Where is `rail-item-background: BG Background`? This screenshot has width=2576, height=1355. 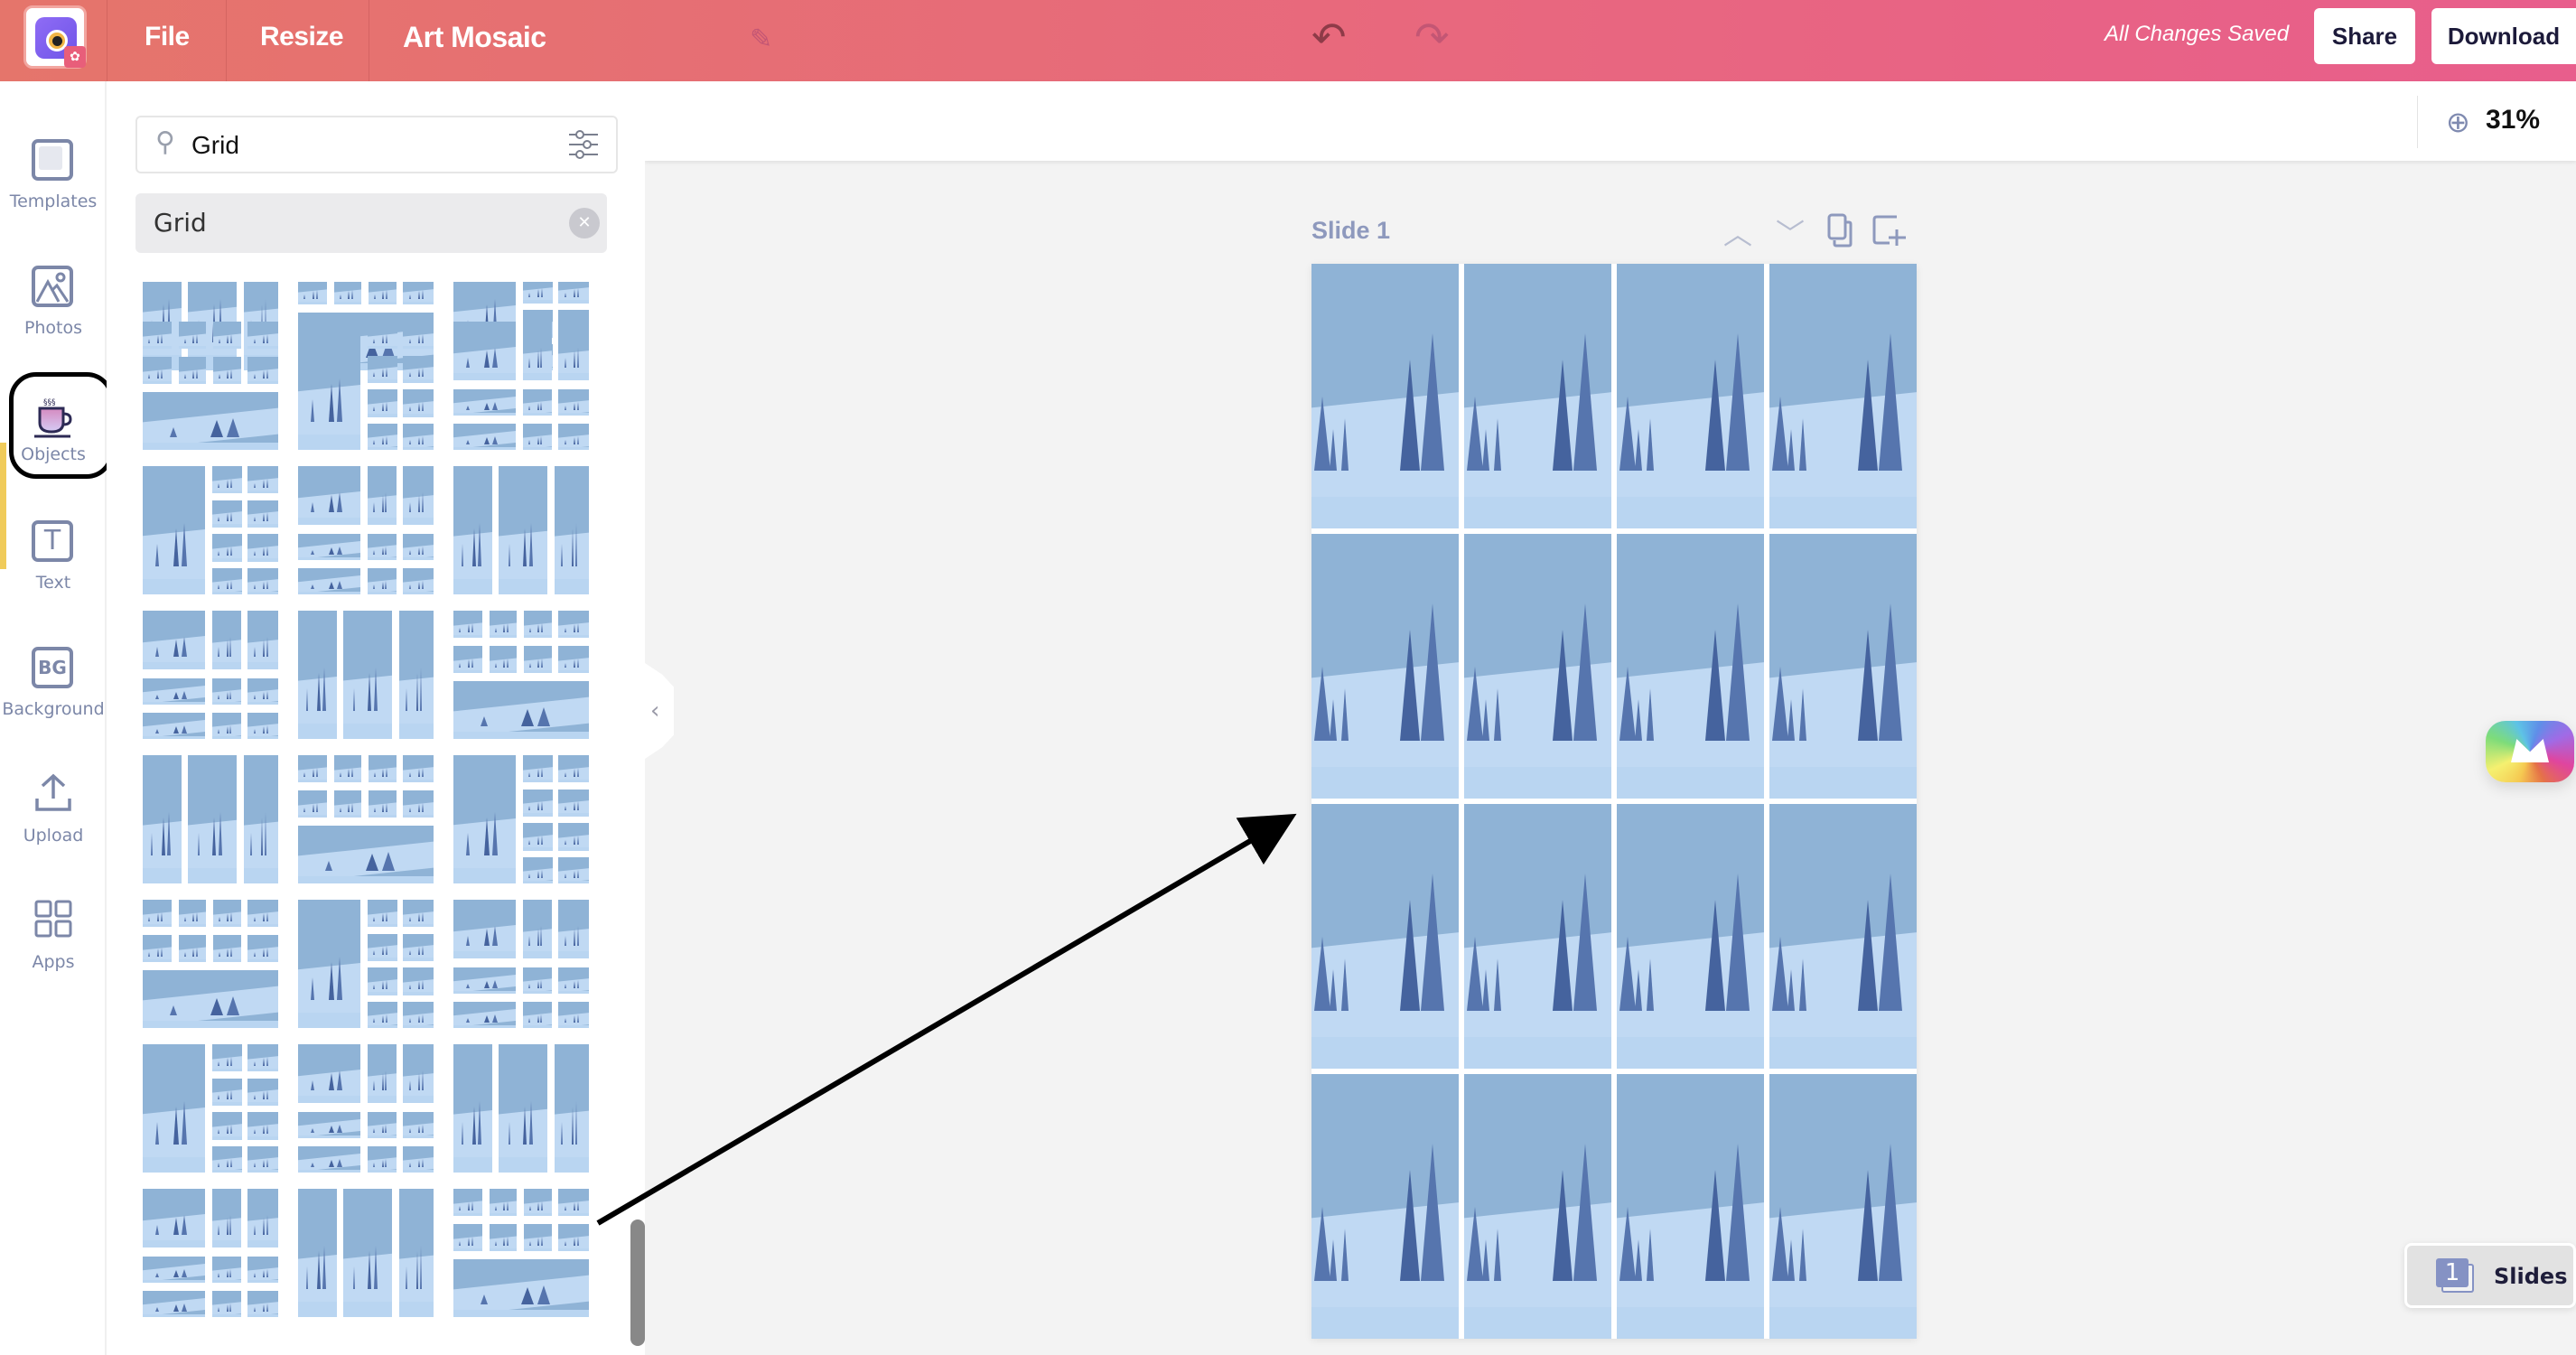 rail-item-background: BG Background is located at coordinates (53, 693).